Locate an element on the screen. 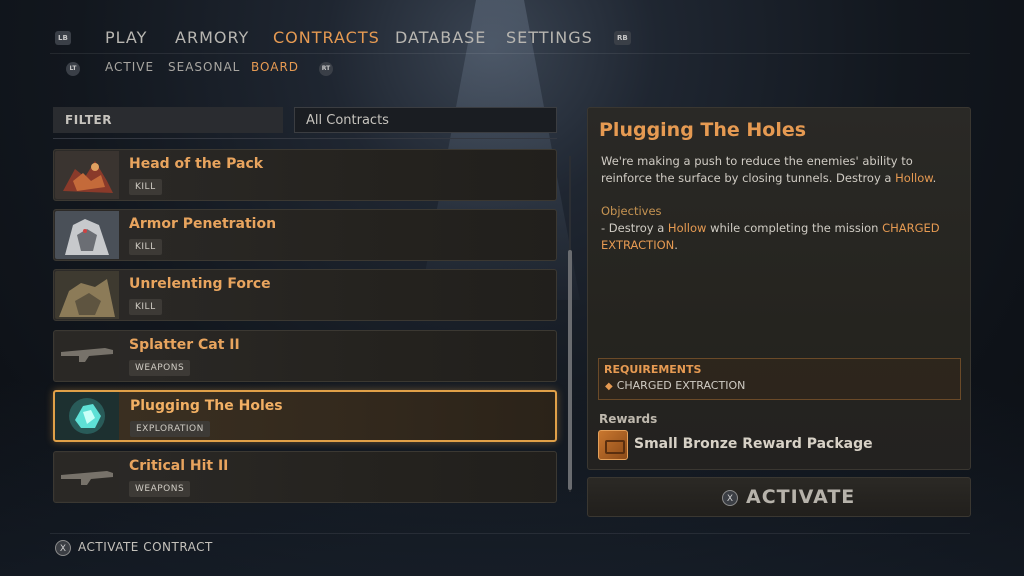 The image size is (1024, 576). sub-nav: LT ACTIVE SEASONAL BOARD RT is located at coordinates (512, 68).